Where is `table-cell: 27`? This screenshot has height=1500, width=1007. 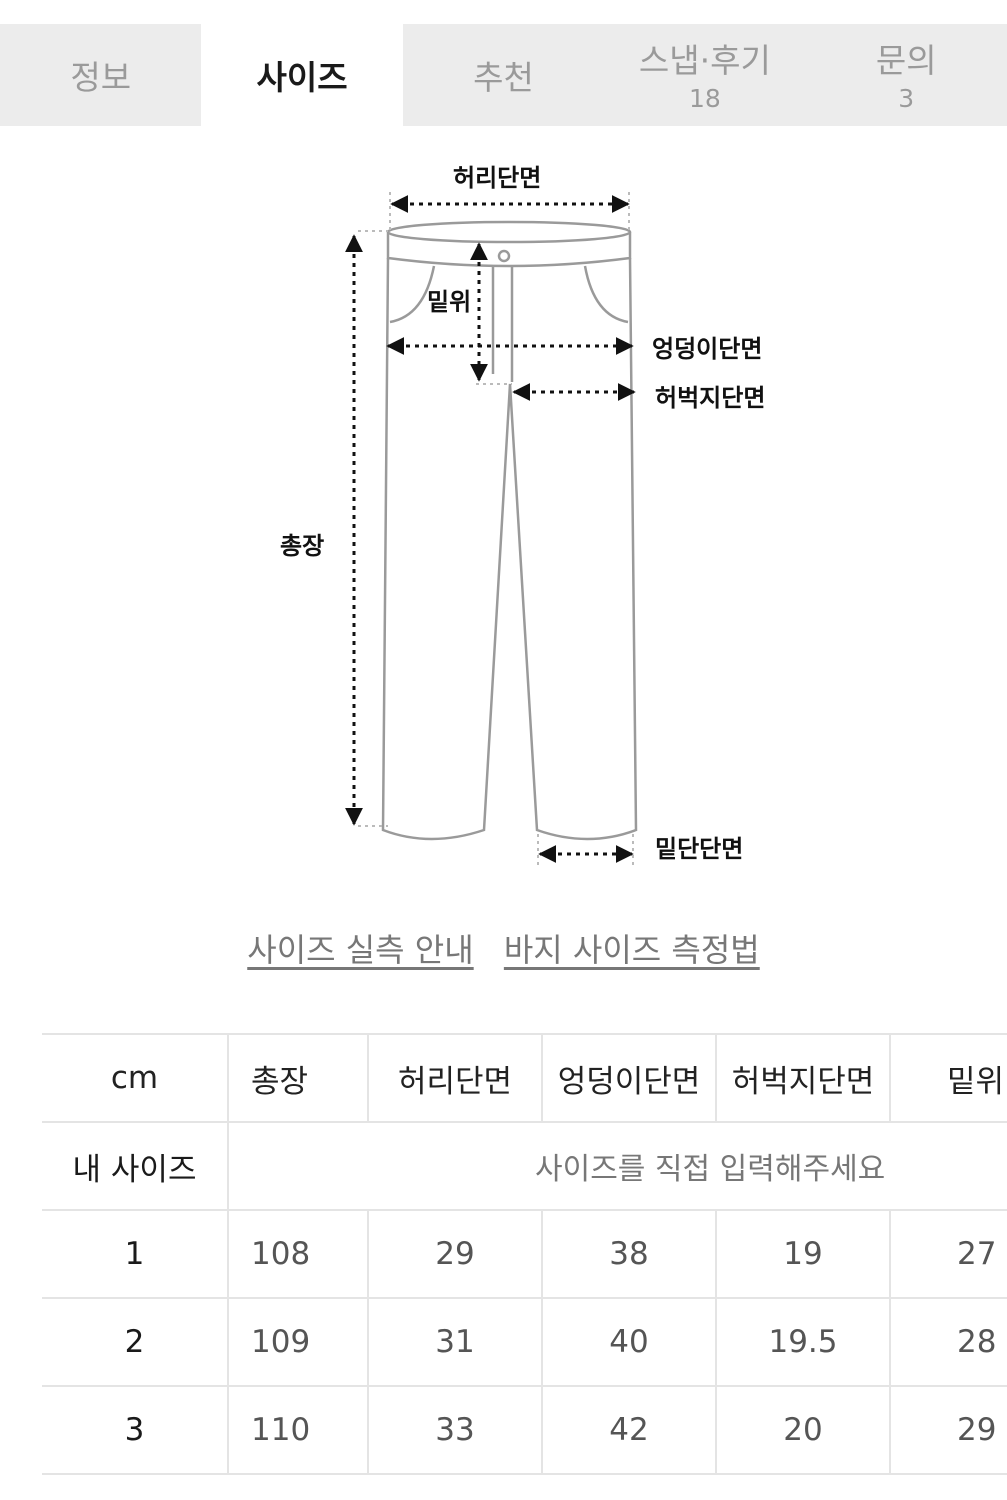 table-cell: 27 is located at coordinates (948, 1253).